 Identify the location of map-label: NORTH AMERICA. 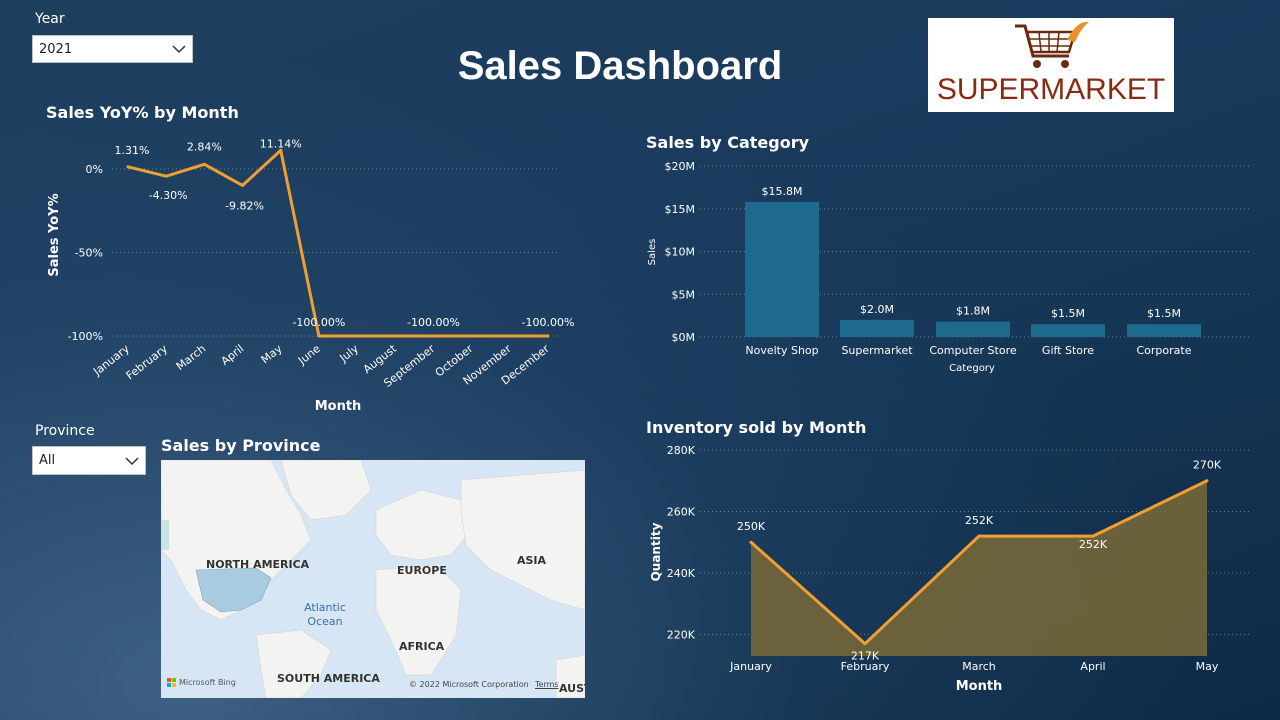
(258, 564).